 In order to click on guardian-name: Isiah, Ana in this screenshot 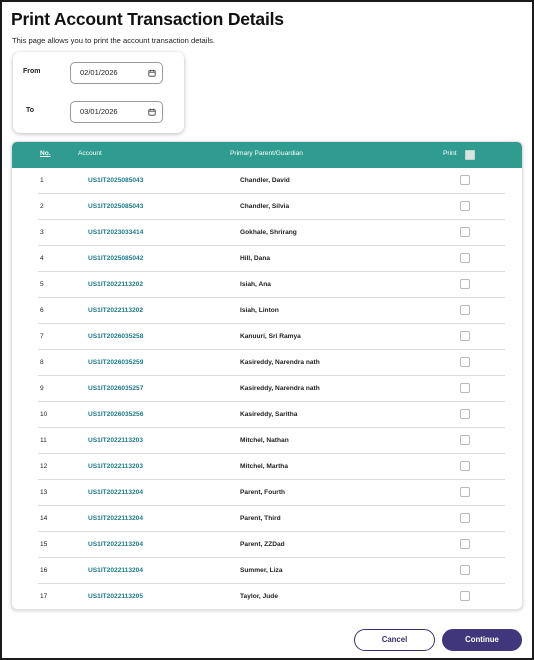, I will do `click(255, 284)`.